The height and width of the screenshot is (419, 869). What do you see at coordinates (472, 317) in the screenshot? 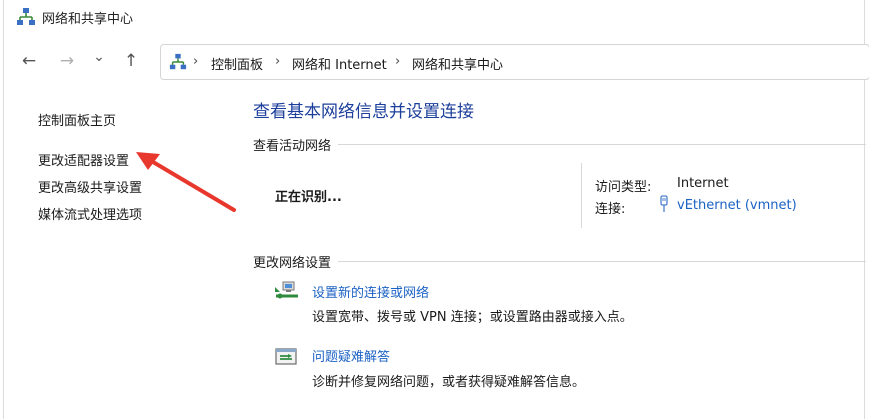
I see `setup-new-connection-desc: 设置宽带、拨号或 VPN 连接；或设置路由器或接入点。` at bounding box center [472, 317].